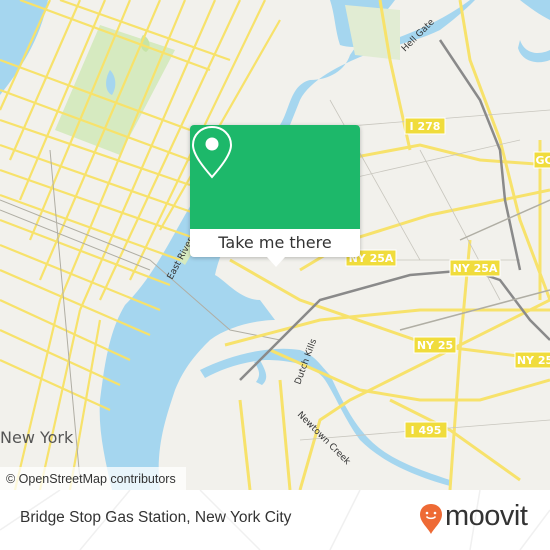  I want to click on brand-name: moovit, so click(486, 516).